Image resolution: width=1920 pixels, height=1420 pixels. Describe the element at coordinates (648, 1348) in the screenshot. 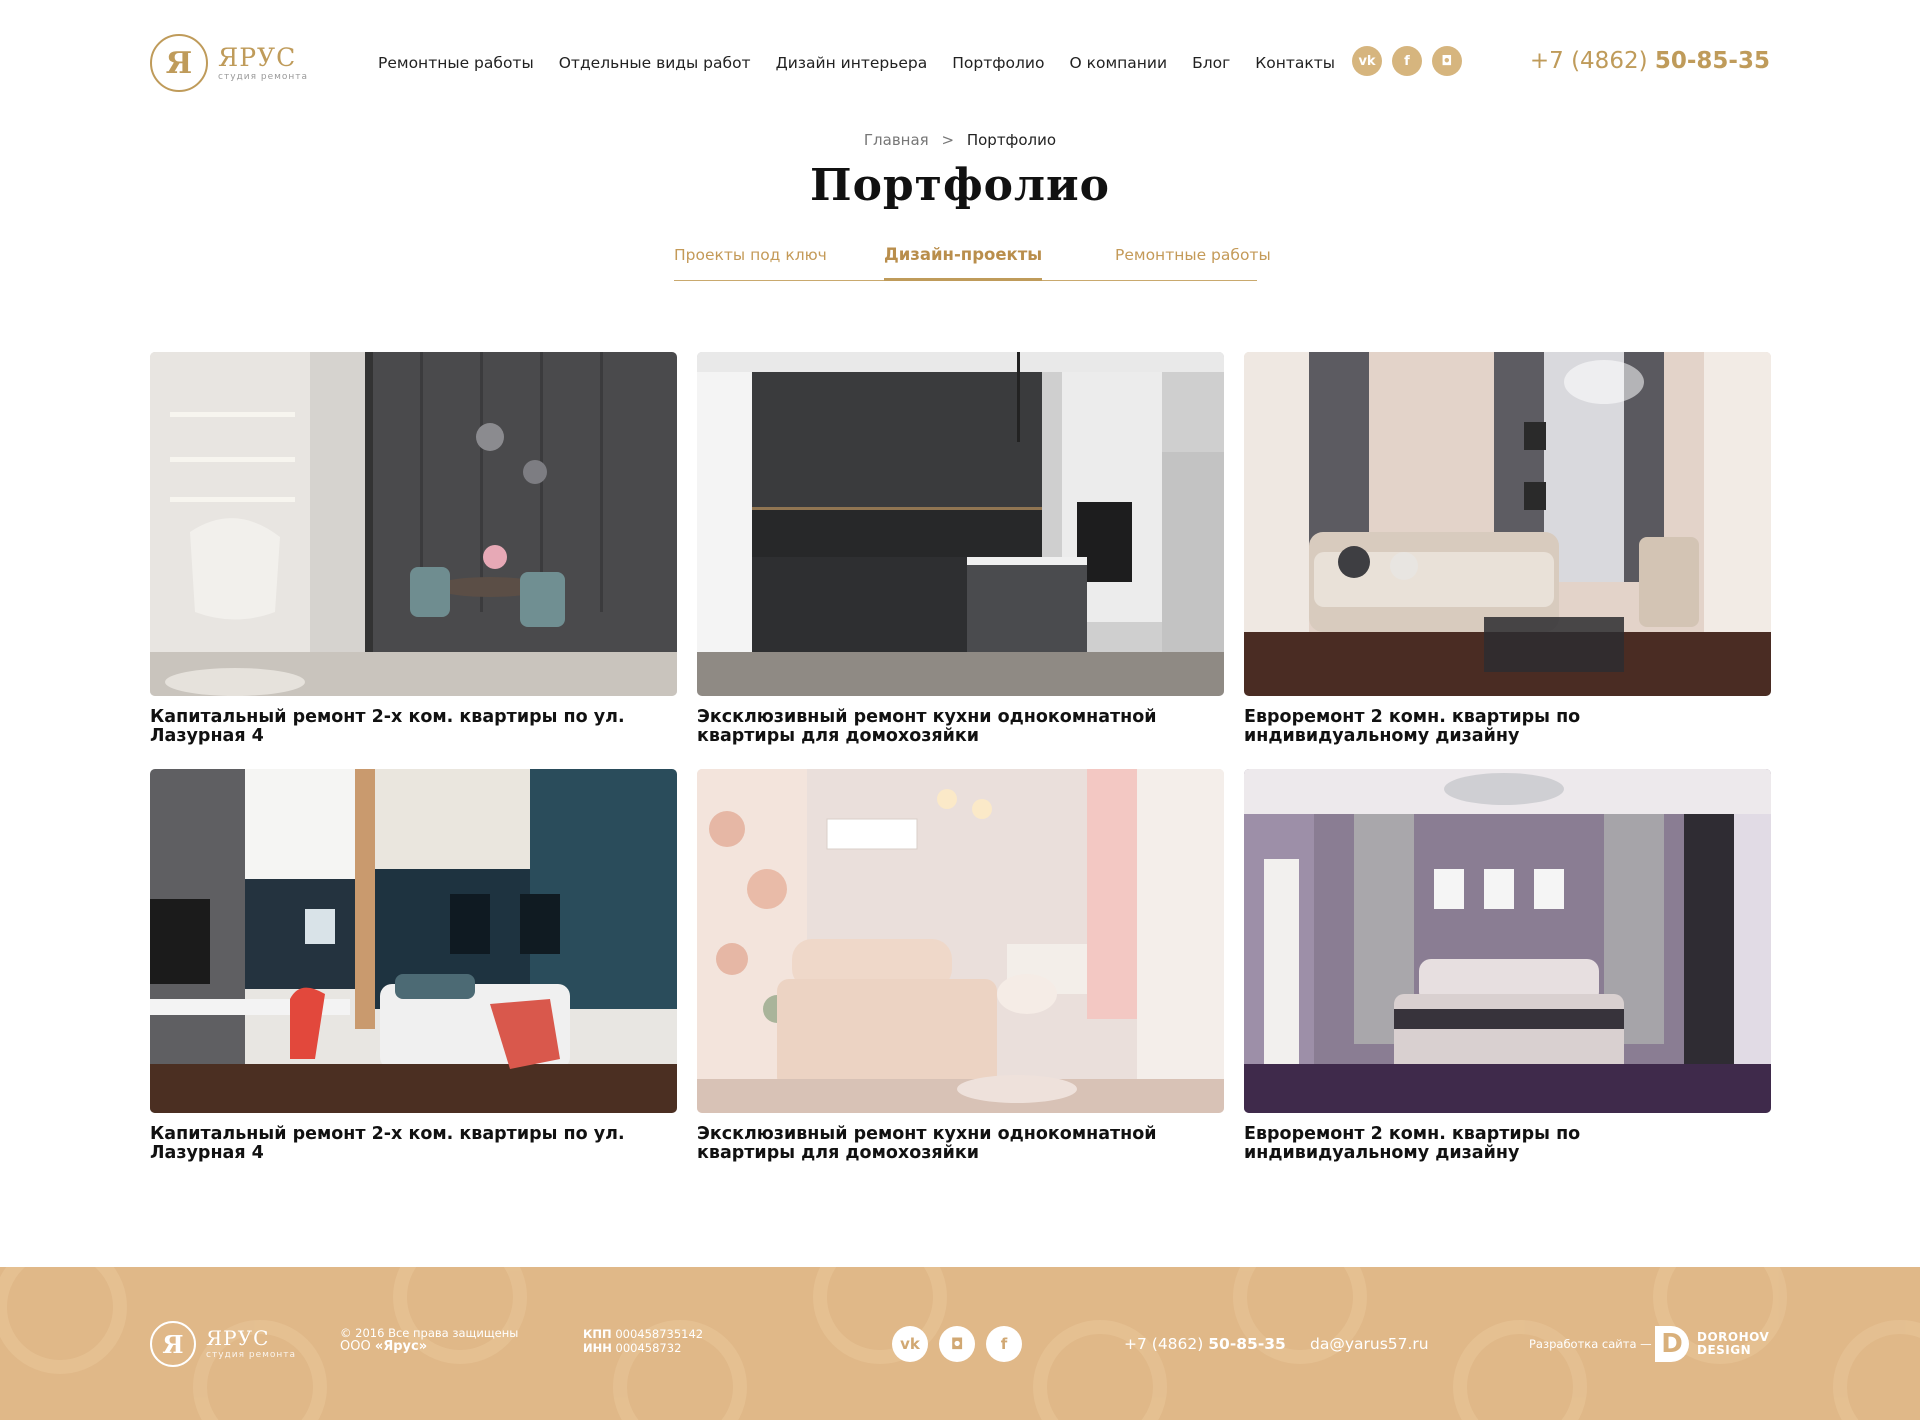

I see `inn-value: 000458732` at that location.